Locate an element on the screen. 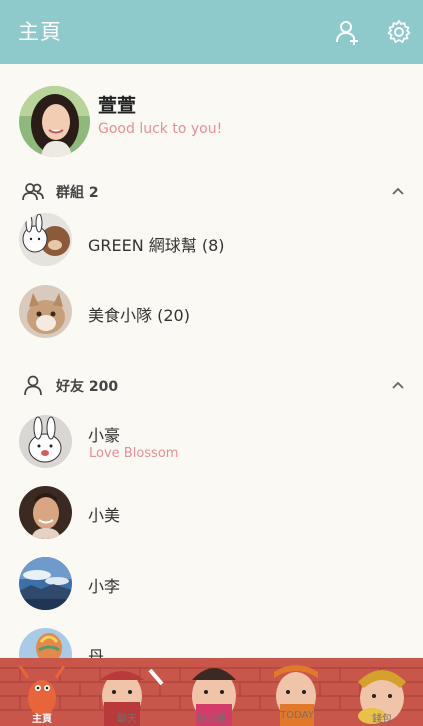 This screenshot has height=726, width=423. list-item: 小美 is located at coordinates (211, 518).